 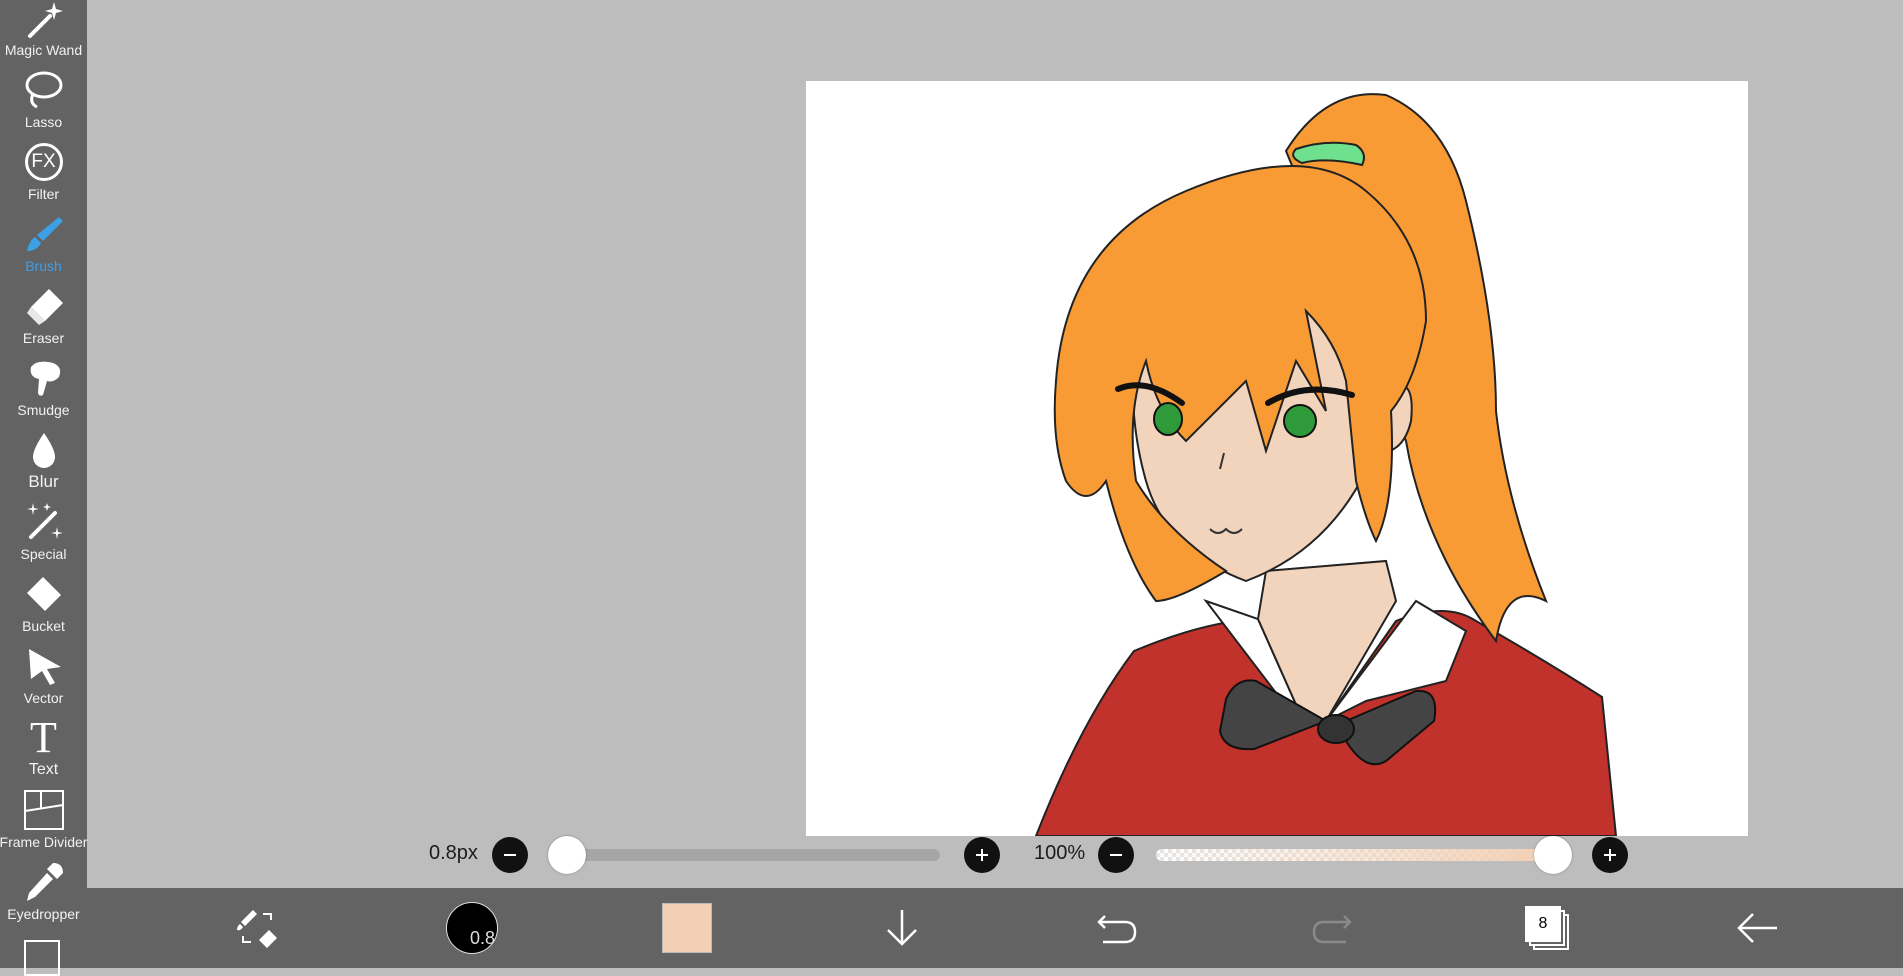 I want to click on tool-label: Bucket, so click(x=43, y=626).